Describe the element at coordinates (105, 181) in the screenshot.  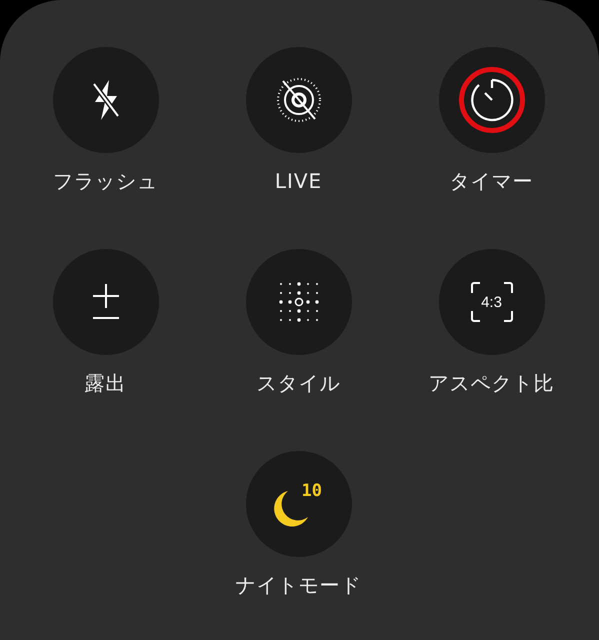
I see `control-label: フラッシュ` at that location.